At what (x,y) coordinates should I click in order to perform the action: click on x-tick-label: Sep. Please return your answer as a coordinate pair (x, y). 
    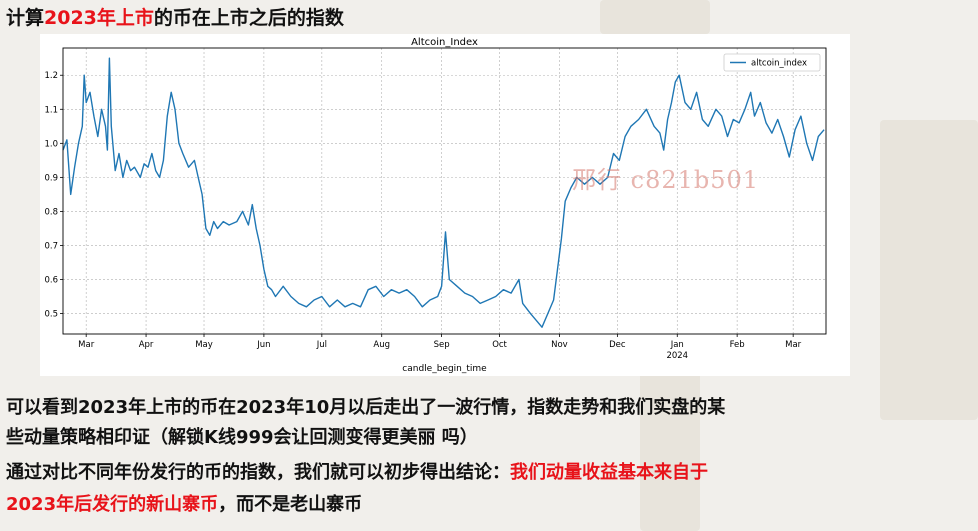
    Looking at the image, I should click on (442, 345).